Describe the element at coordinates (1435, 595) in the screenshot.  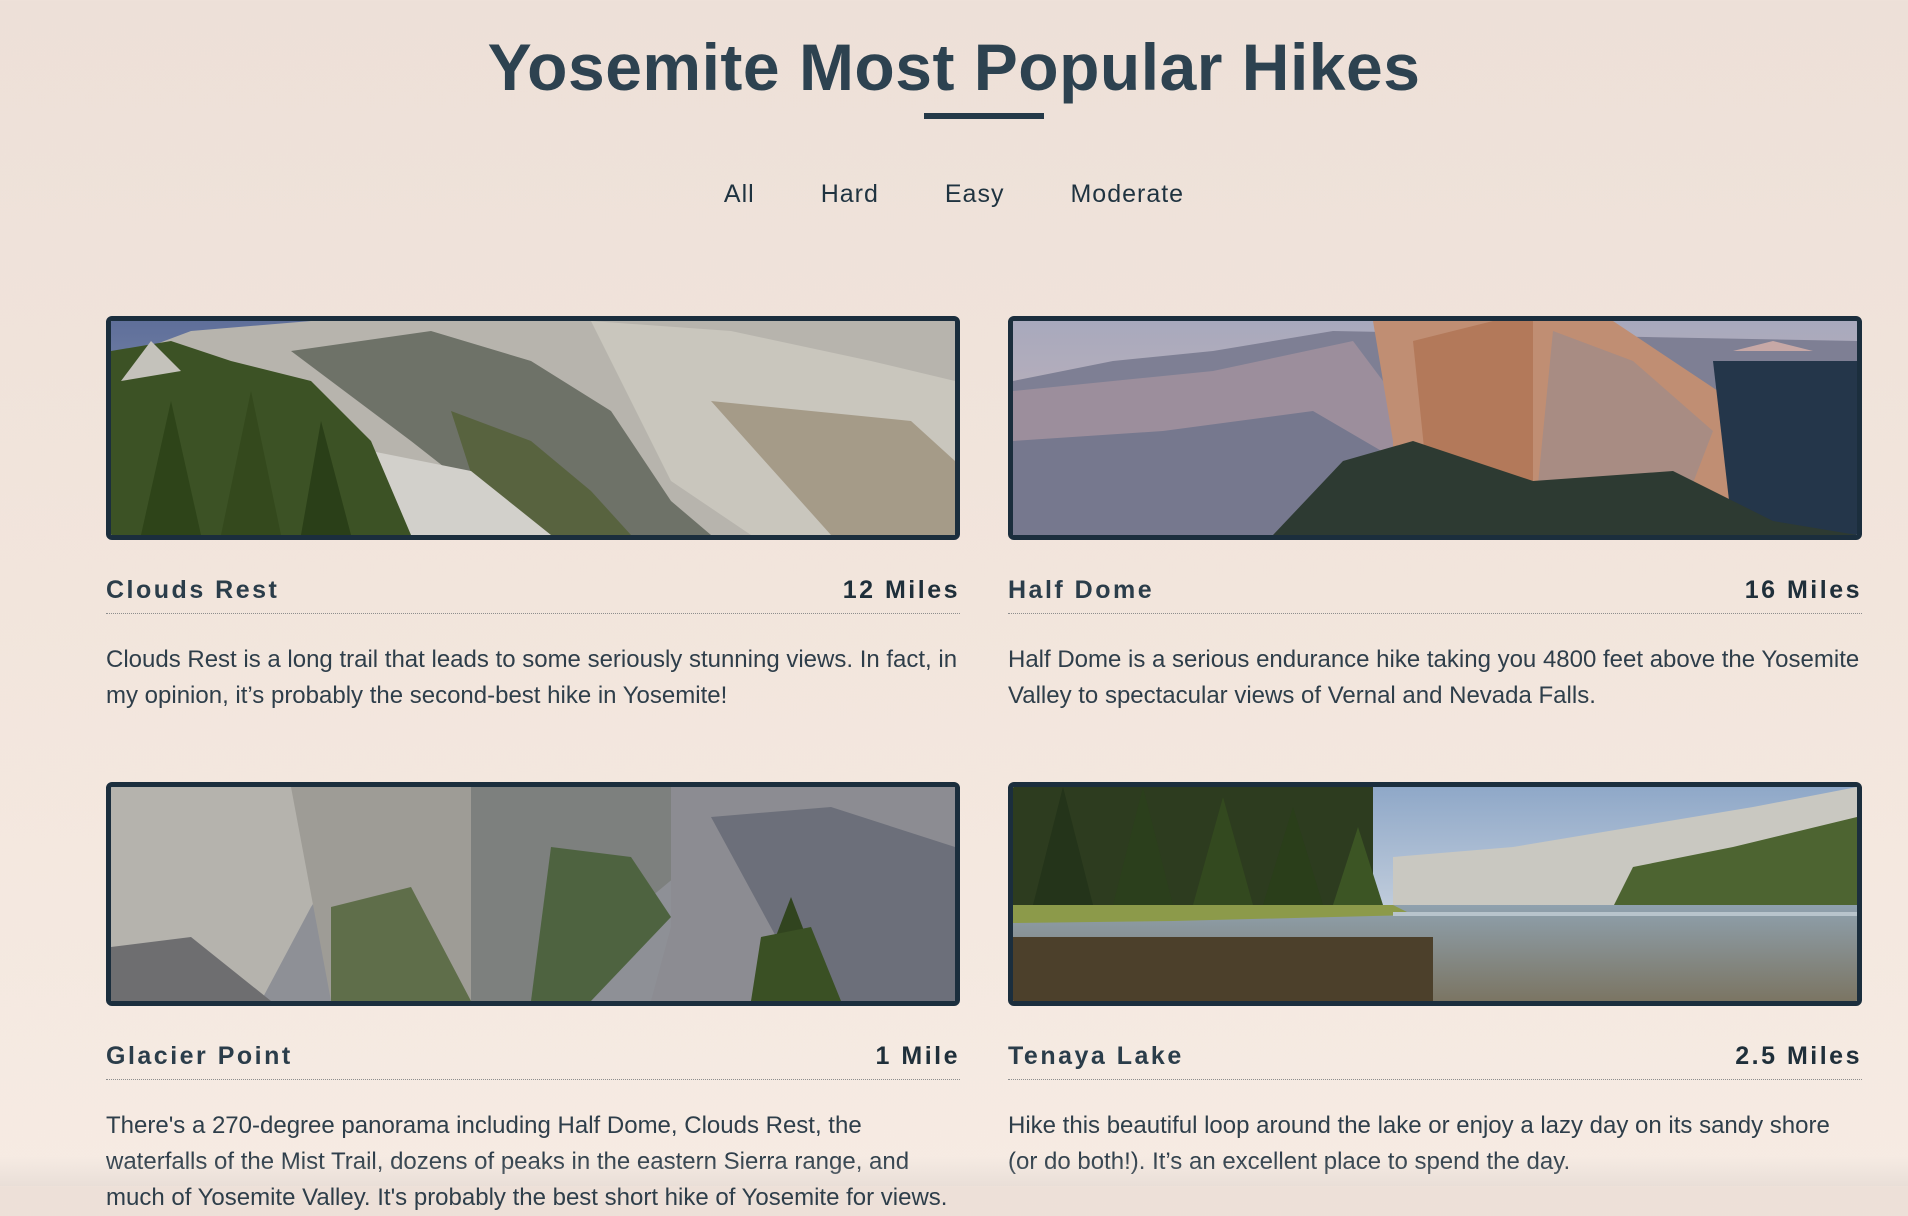
I see `hike-header: Half Dome 16 Miles` at that location.